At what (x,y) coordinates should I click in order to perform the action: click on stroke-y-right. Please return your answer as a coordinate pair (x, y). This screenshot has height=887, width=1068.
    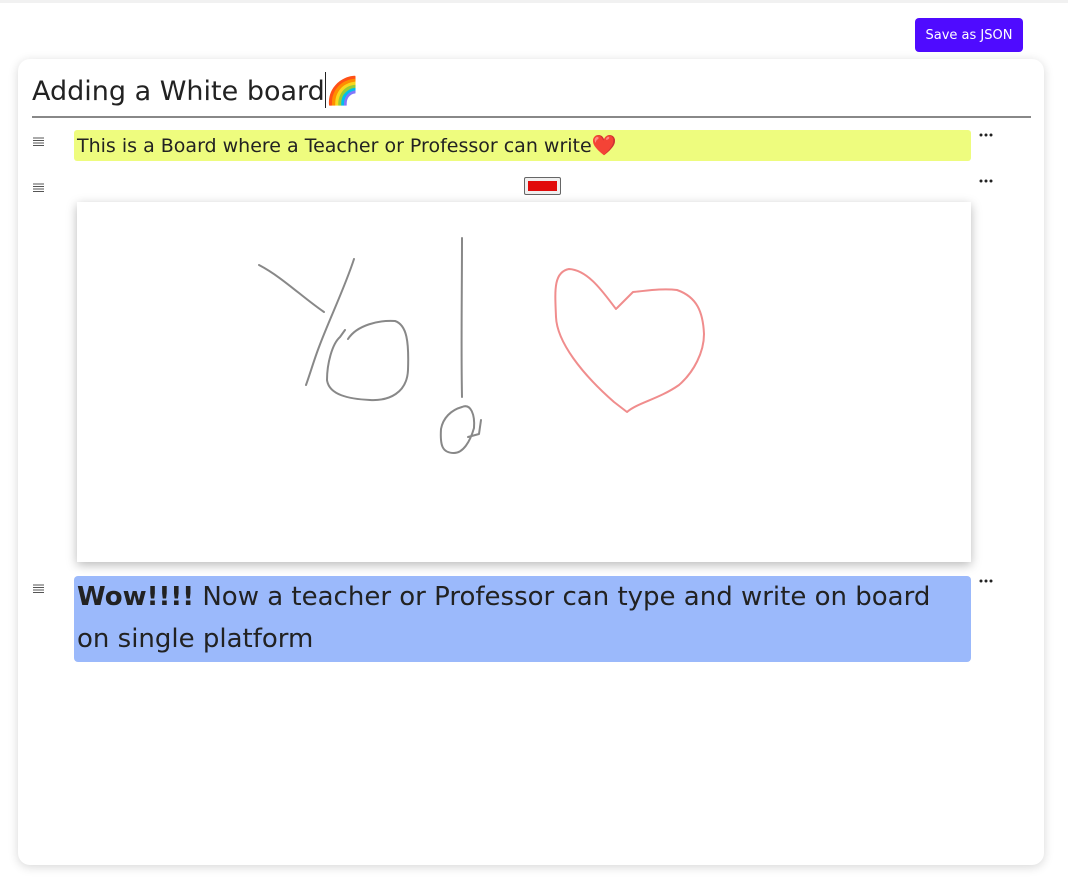
    Looking at the image, I should click on (330, 322).